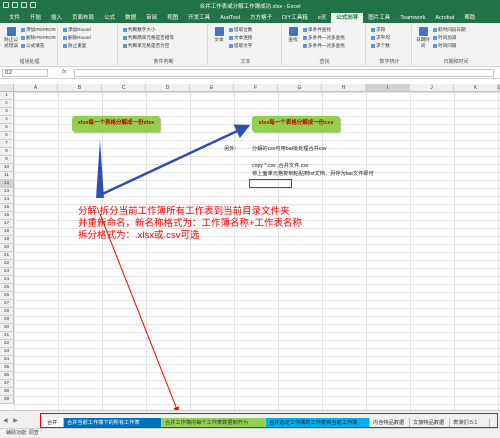 Image resolution: width=500 pixels, height=438 pixels. Describe the element at coordinates (344, 88) in the screenshot. I see `column-header-H: H` at that location.